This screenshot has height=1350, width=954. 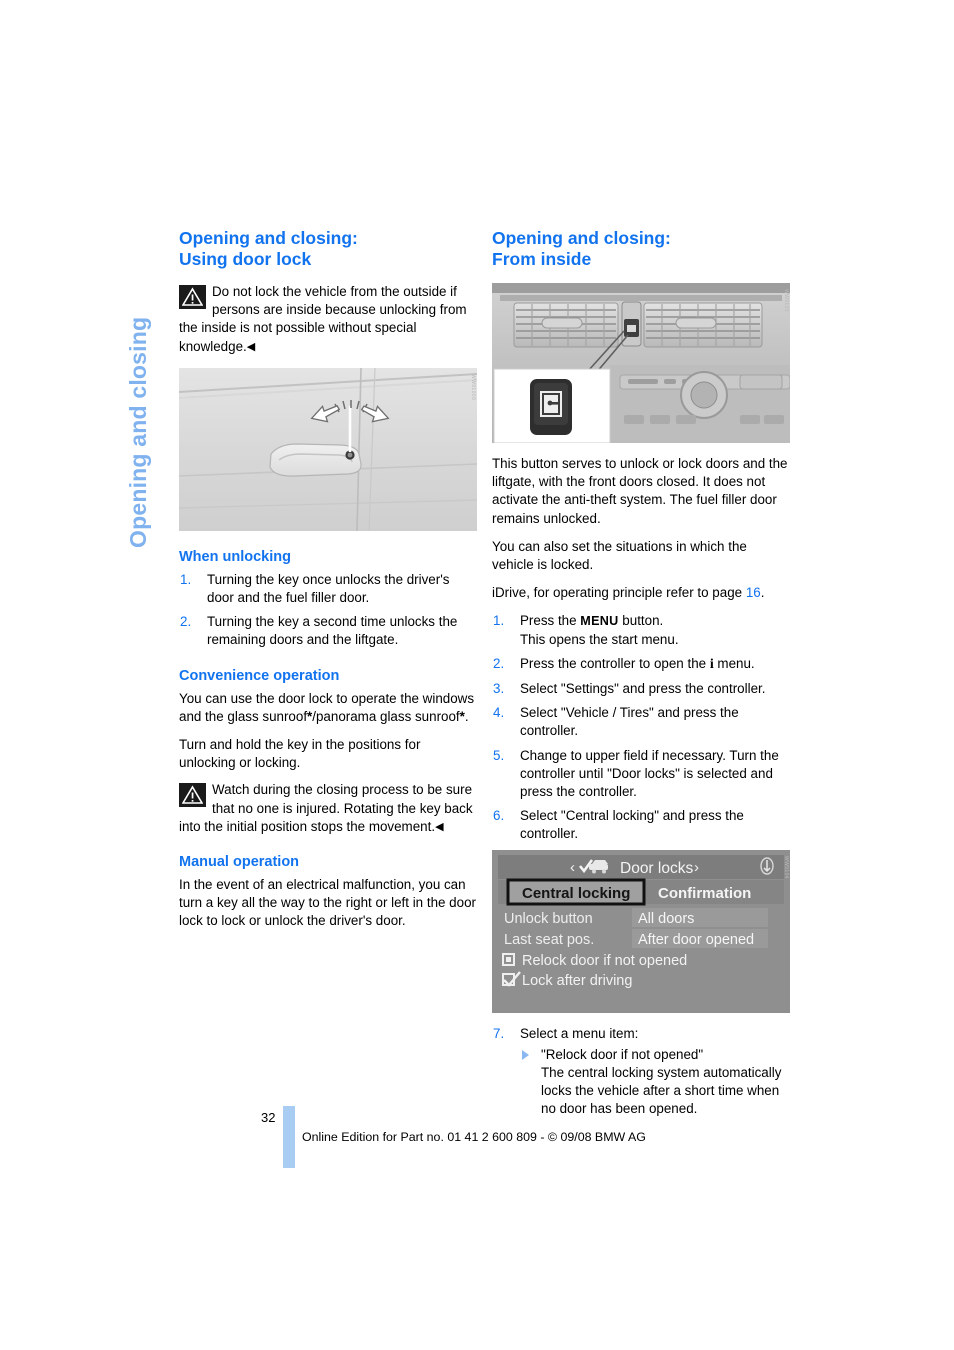 What do you see at coordinates (577, 981) in the screenshot?
I see `svg-text: Lock after driving` at bounding box center [577, 981].